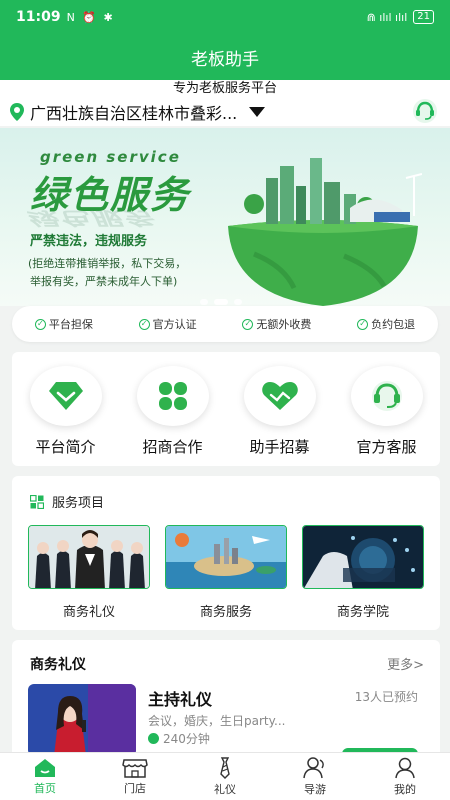 The height and width of the screenshot is (800, 450). Describe the element at coordinates (90, 17) in the screenshot. I see `status-indicators: N ⏰ ✱` at that location.